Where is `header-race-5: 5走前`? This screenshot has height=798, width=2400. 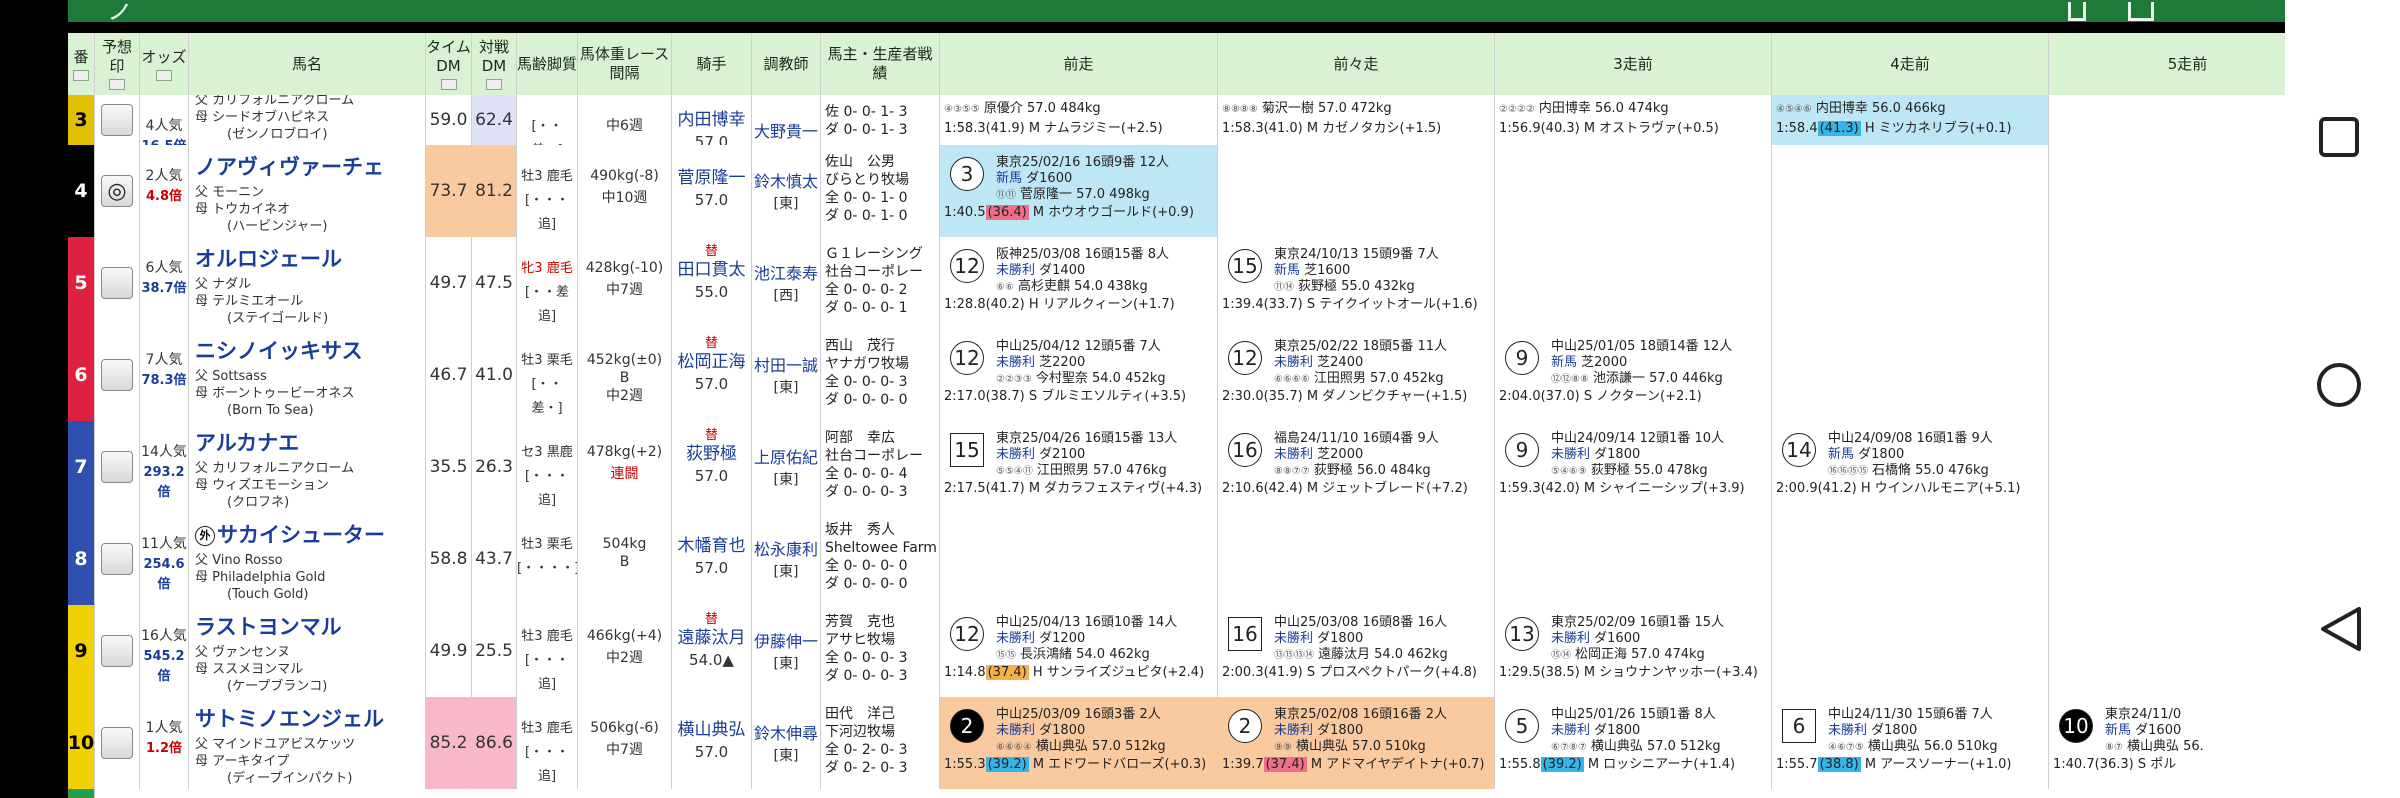
header-race-5: 5走前 is located at coordinates (2167, 64).